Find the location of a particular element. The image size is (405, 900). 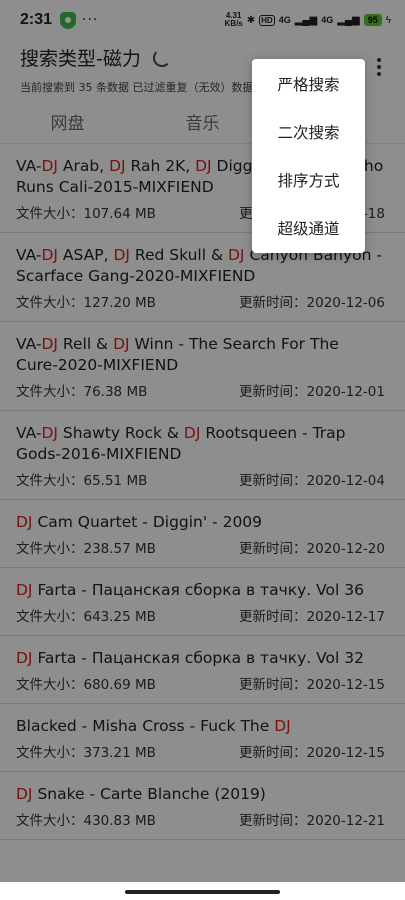

menu-item-super-channel: 超级通道 is located at coordinates (308, 228).